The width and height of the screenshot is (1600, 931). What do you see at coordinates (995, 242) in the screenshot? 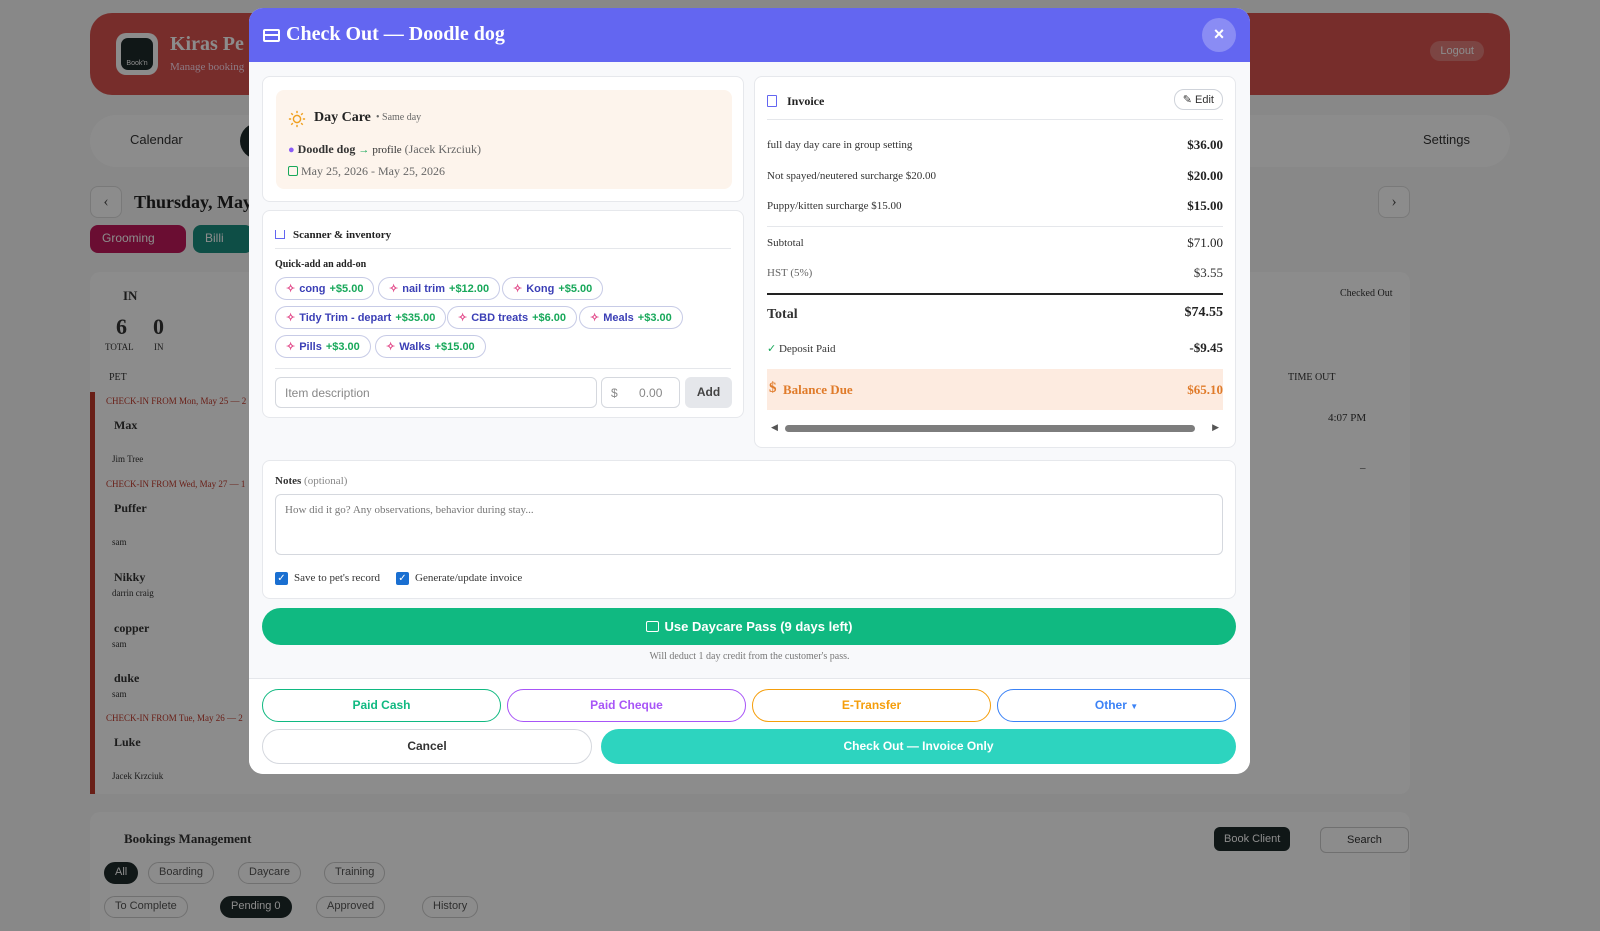
I see `subtotal-row: Subtotal $71.00` at bounding box center [995, 242].